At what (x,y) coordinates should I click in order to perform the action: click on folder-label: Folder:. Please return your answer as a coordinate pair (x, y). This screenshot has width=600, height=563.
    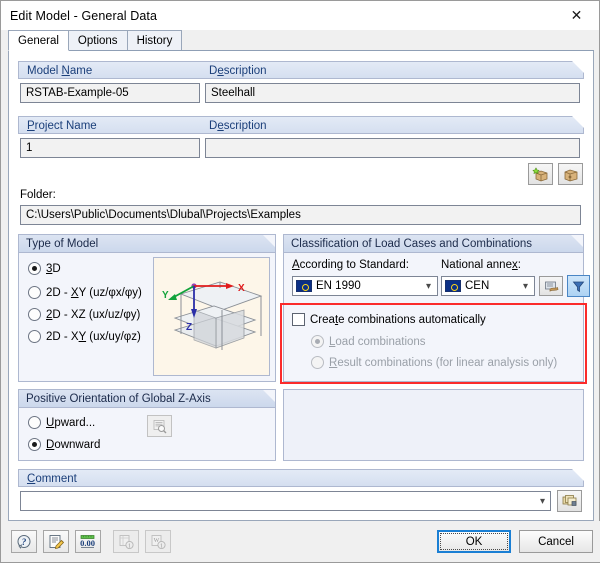
    Looking at the image, I should click on (38, 195).